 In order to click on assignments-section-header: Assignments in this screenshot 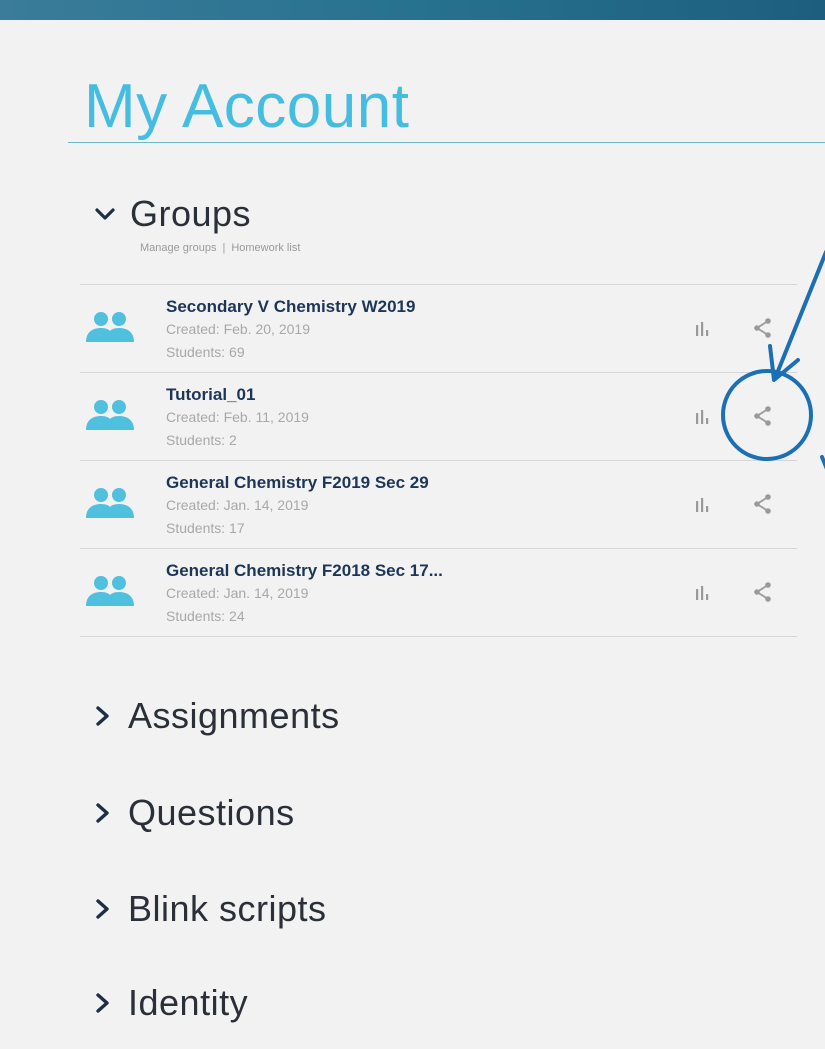, I will do `click(217, 716)`.